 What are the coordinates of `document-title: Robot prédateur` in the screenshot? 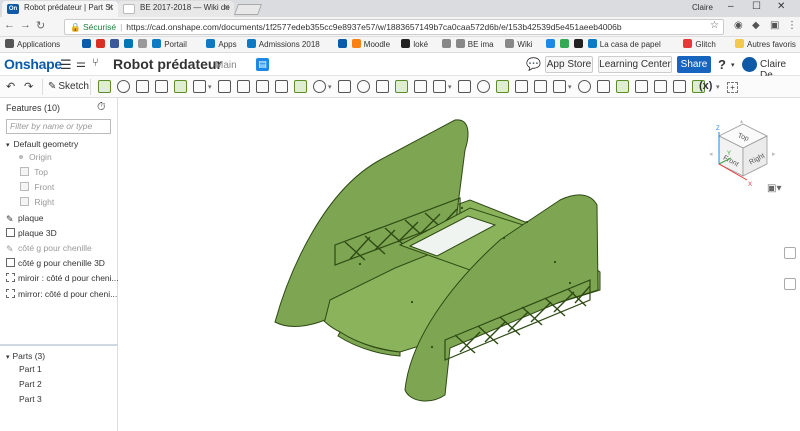 It's located at (167, 64).